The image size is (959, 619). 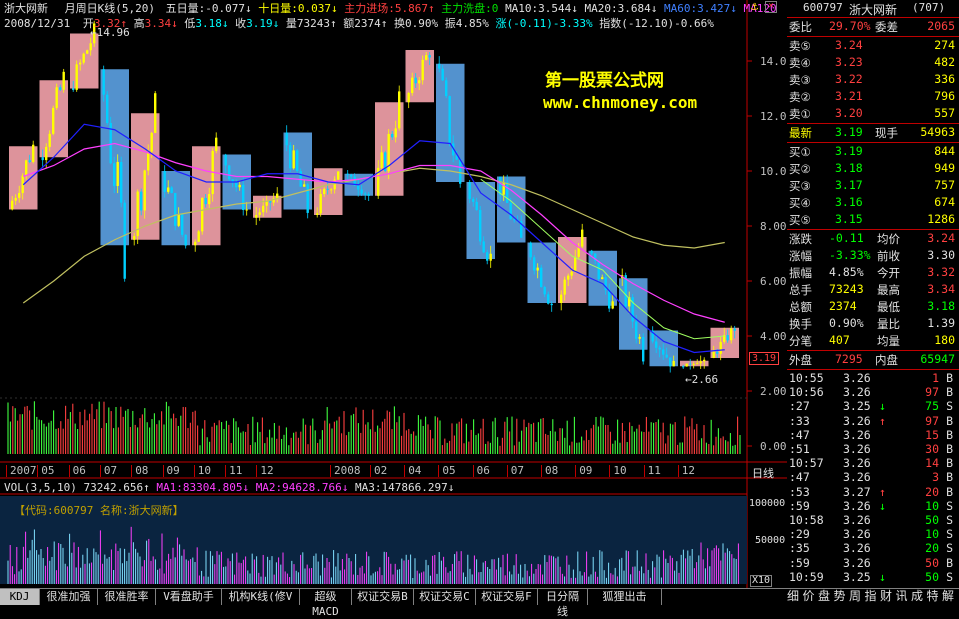 I want to click on indicator-tab: 权证交易F, so click(x=507, y=597).